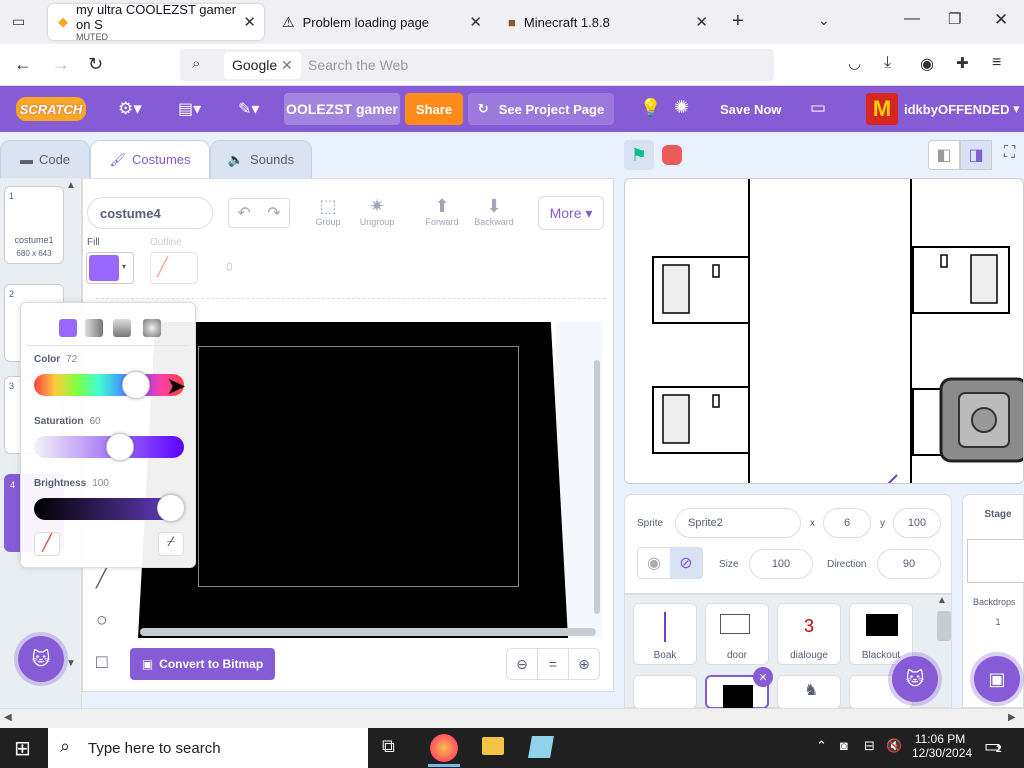  I want to click on green-flag-icon: ⚑, so click(639, 155).